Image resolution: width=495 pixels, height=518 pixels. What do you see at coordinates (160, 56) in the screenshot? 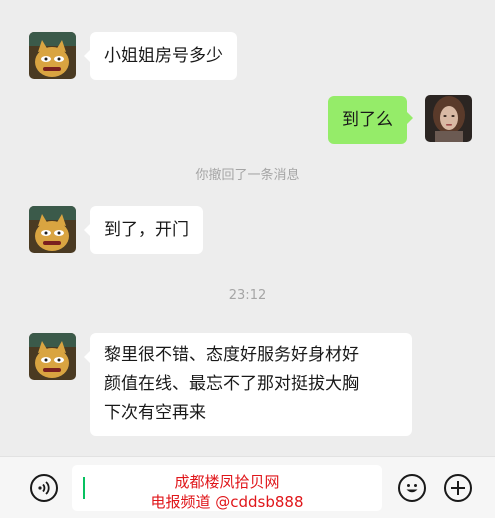
I see `message-bubble: 小姐姐房号多少` at bounding box center [160, 56].